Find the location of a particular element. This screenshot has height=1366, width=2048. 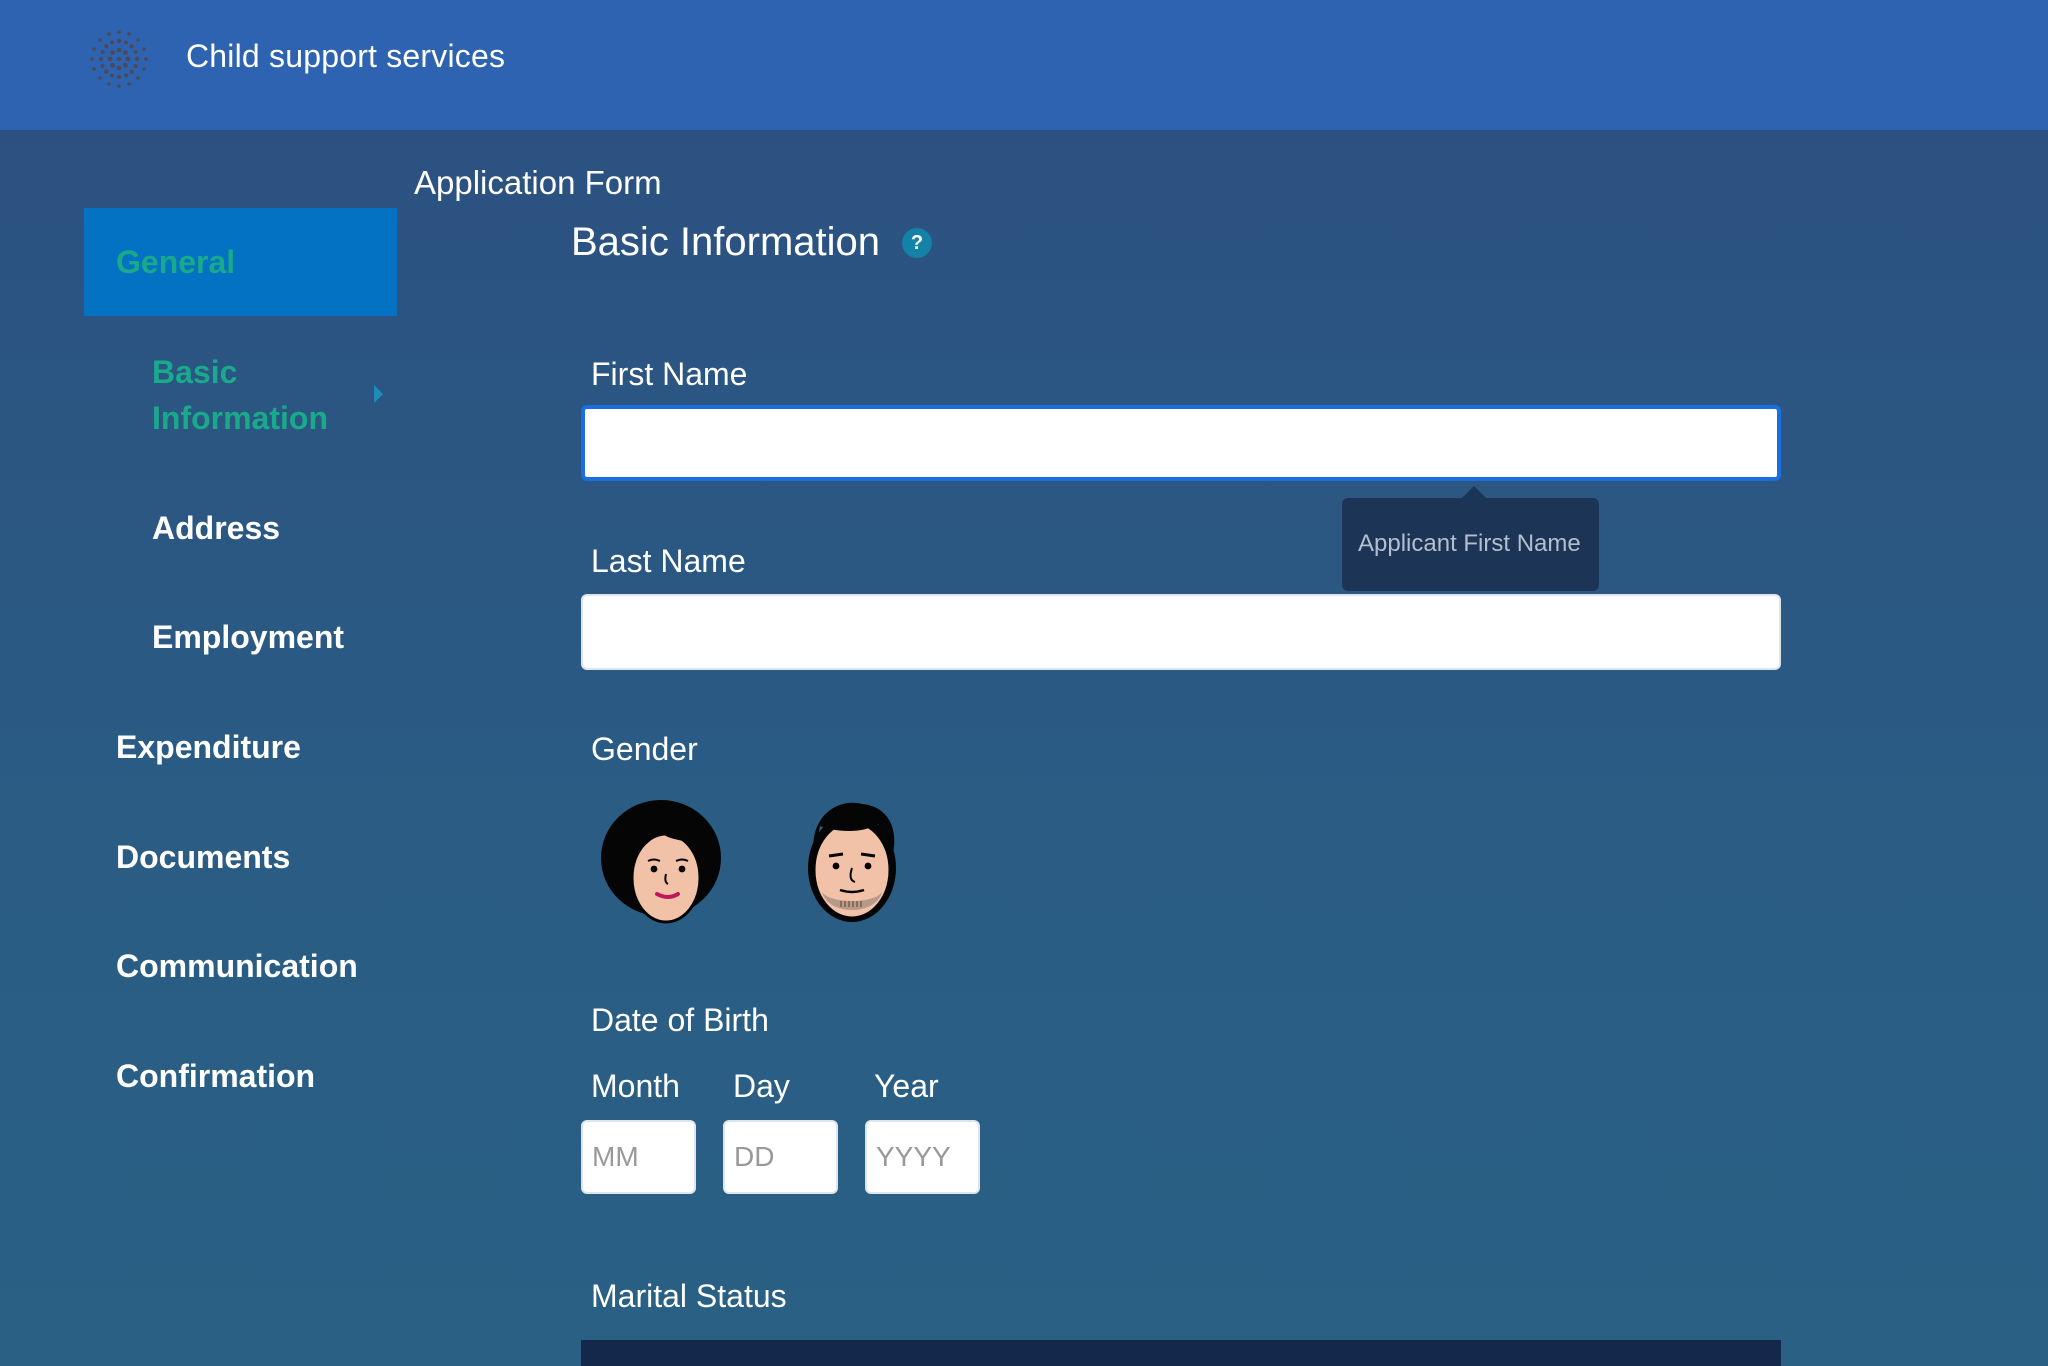

form-title: Application Form is located at coordinates (538, 182).